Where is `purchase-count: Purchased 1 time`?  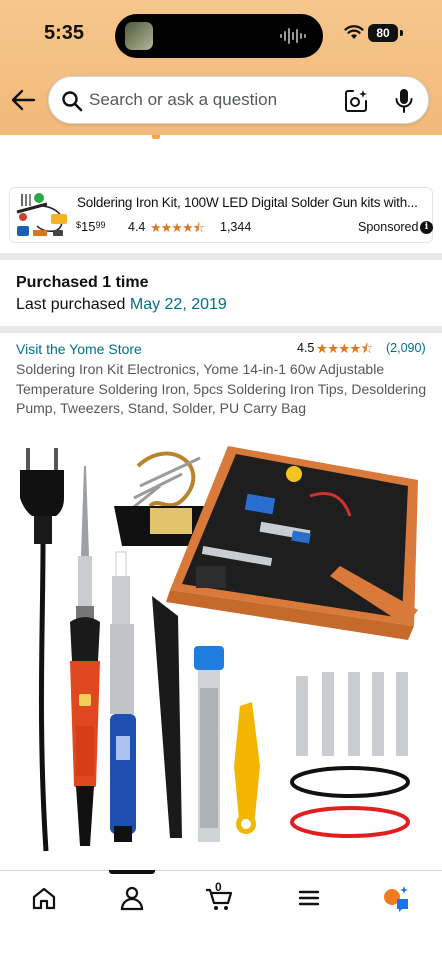
purchase-count: Purchased 1 time is located at coordinates (82, 282).